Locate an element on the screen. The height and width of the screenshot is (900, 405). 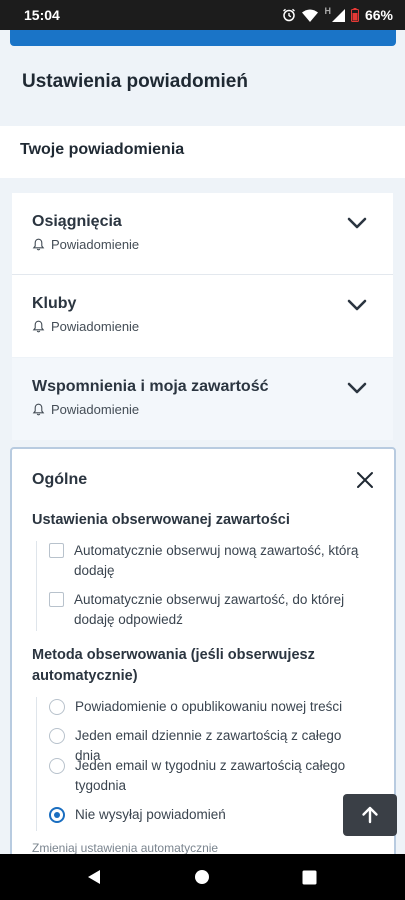
wifi-icon is located at coordinates (310, 15).